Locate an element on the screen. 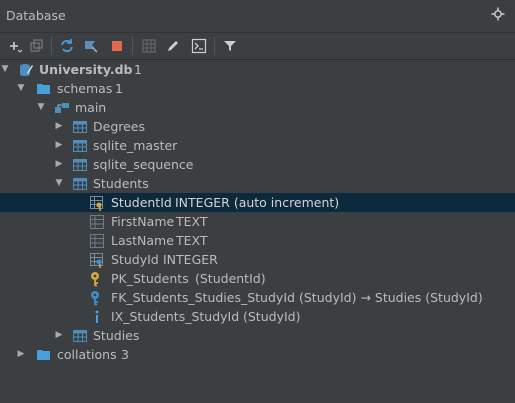 This screenshot has width=515, height=403. key-icon is located at coordinates (97, 279).